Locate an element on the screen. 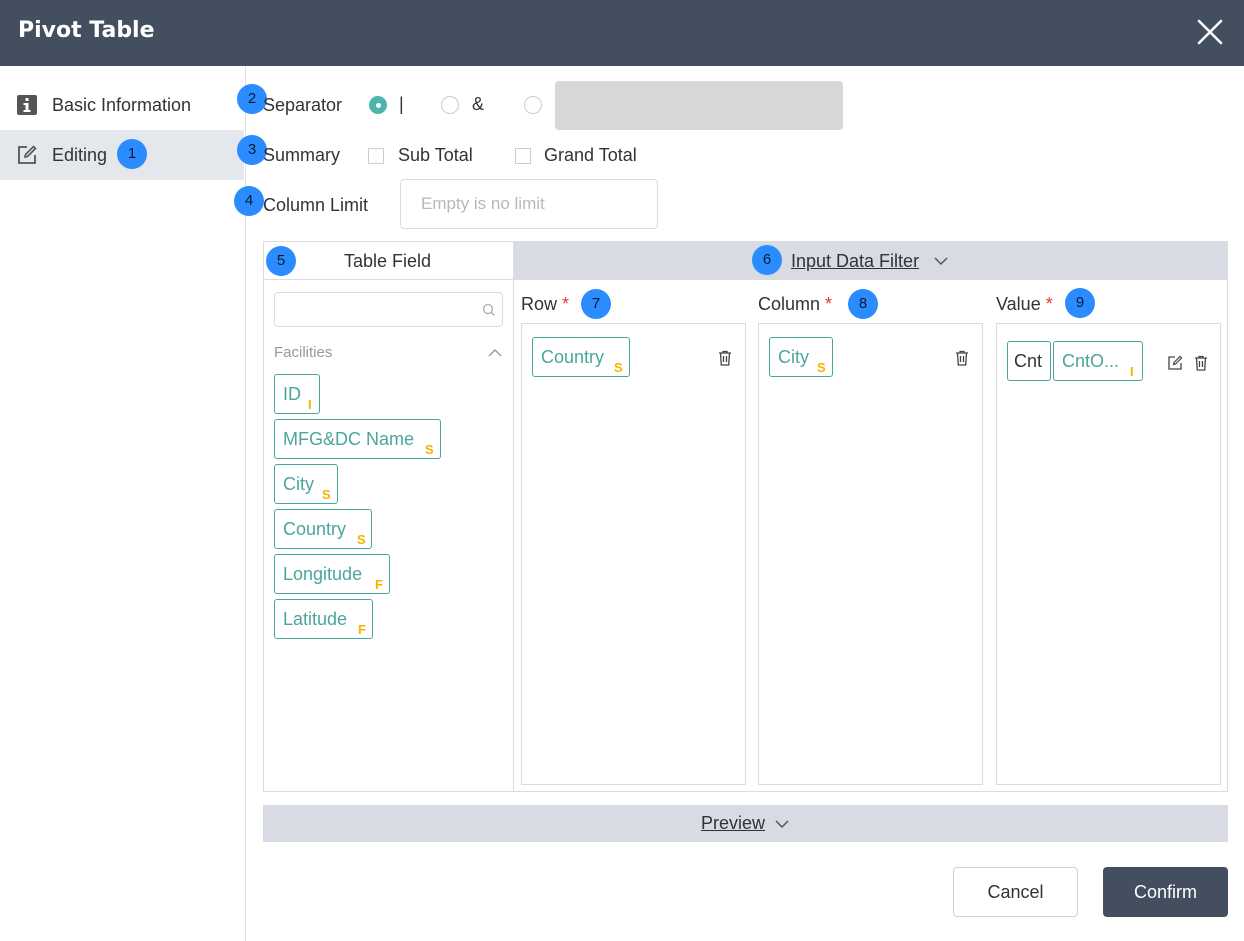 The height and width of the screenshot is (941, 1244). preview-label: Preview is located at coordinates (733, 823).